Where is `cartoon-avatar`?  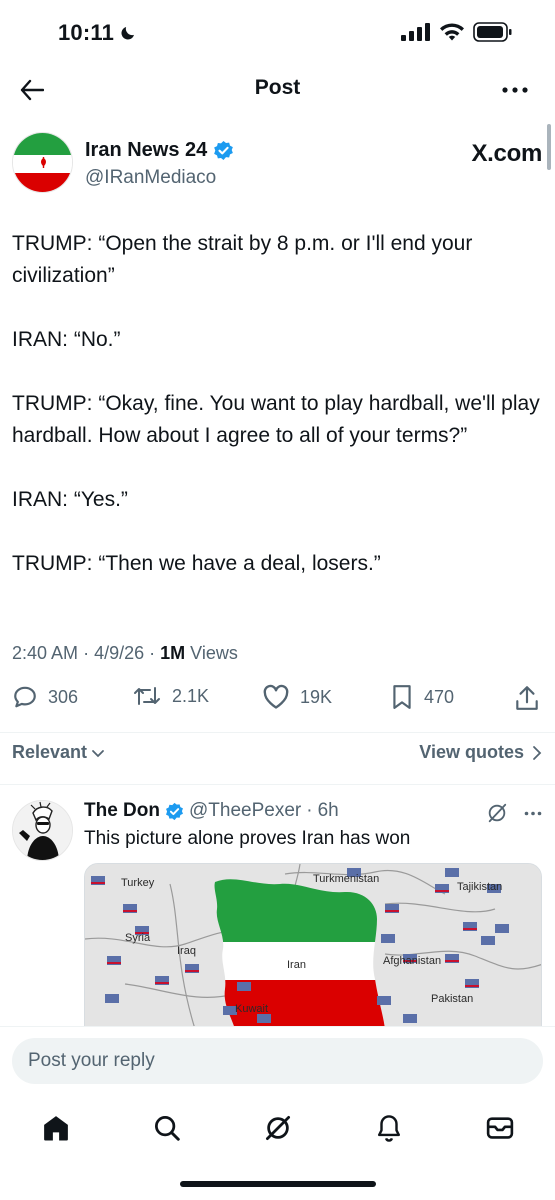
cartoon-avatar is located at coordinates (42, 830).